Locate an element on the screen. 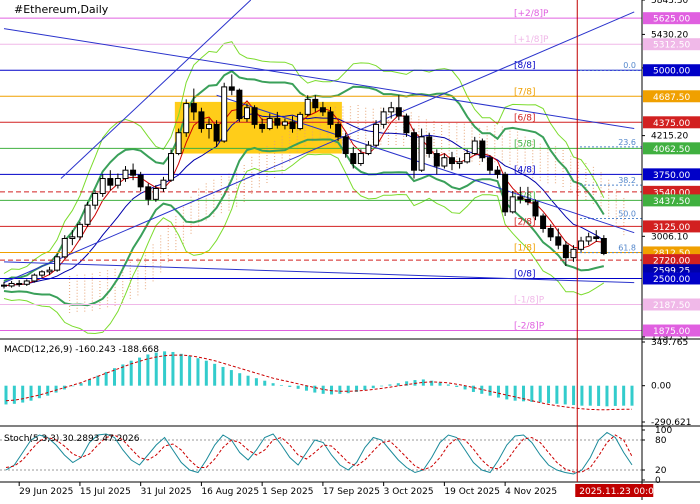  price-tick-label: 3006.10 is located at coordinates (669, 237).